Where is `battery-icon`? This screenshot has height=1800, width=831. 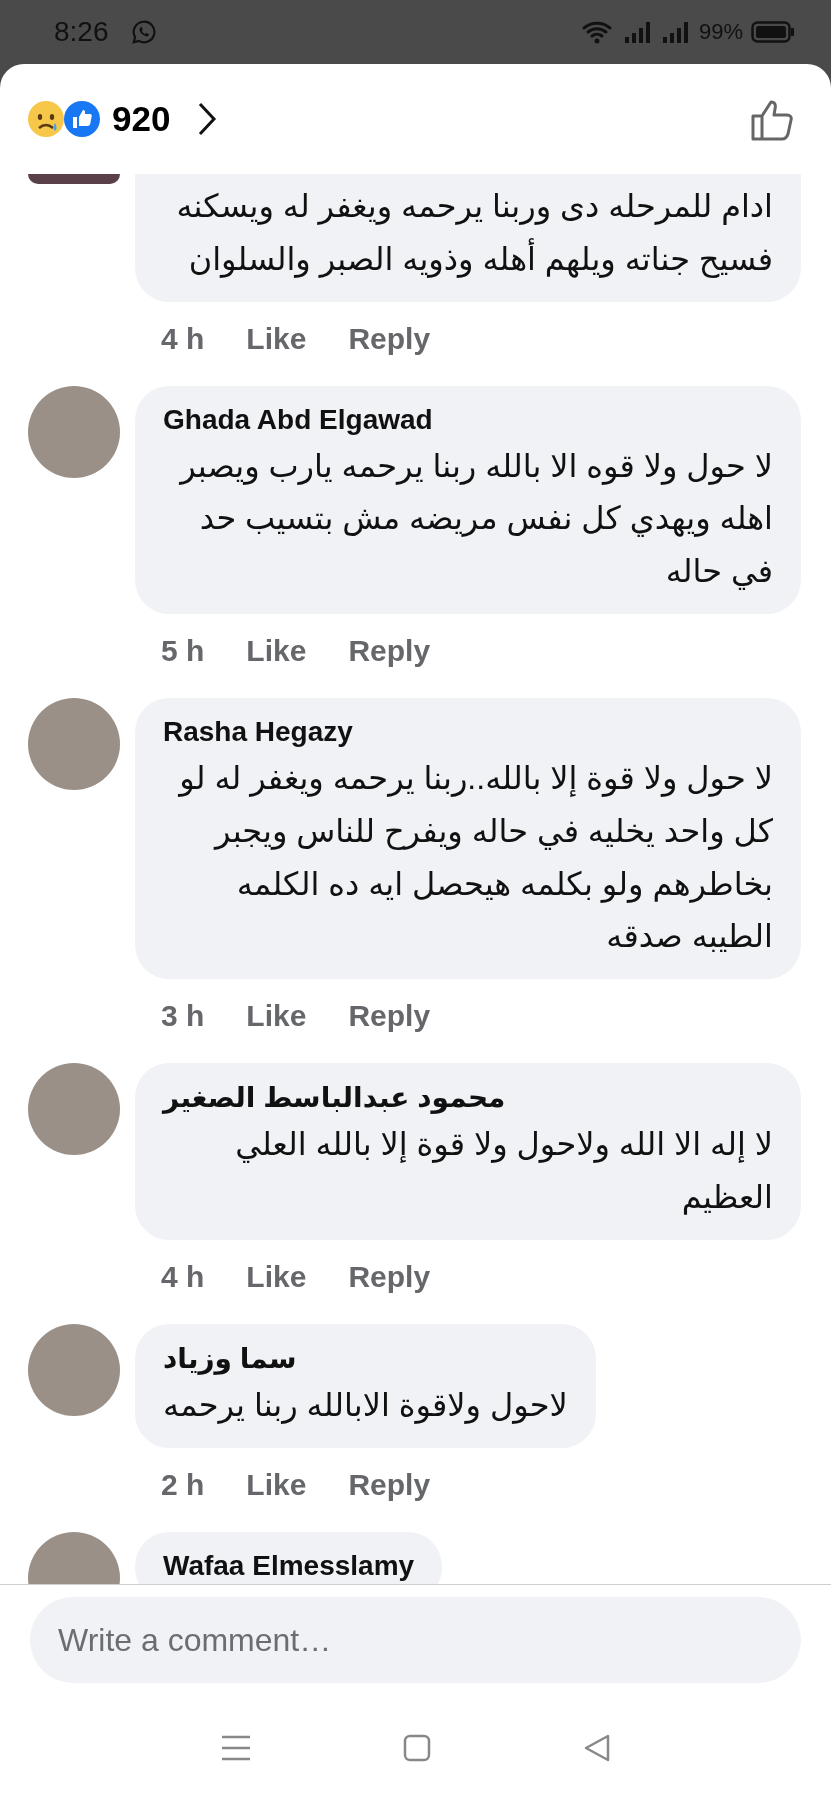 battery-icon is located at coordinates (773, 32).